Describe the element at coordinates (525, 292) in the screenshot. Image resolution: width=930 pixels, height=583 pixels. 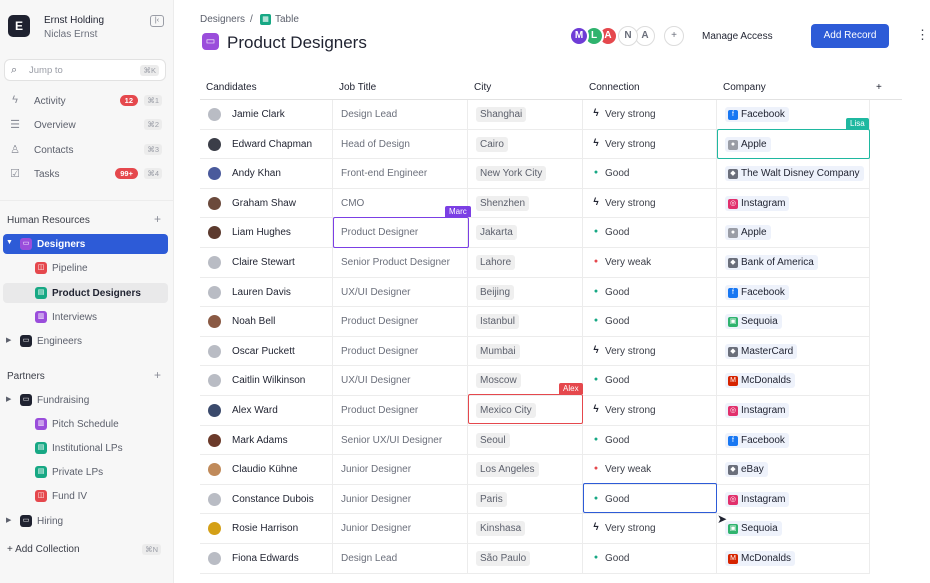
I see `city-cell: Beijing` at that location.